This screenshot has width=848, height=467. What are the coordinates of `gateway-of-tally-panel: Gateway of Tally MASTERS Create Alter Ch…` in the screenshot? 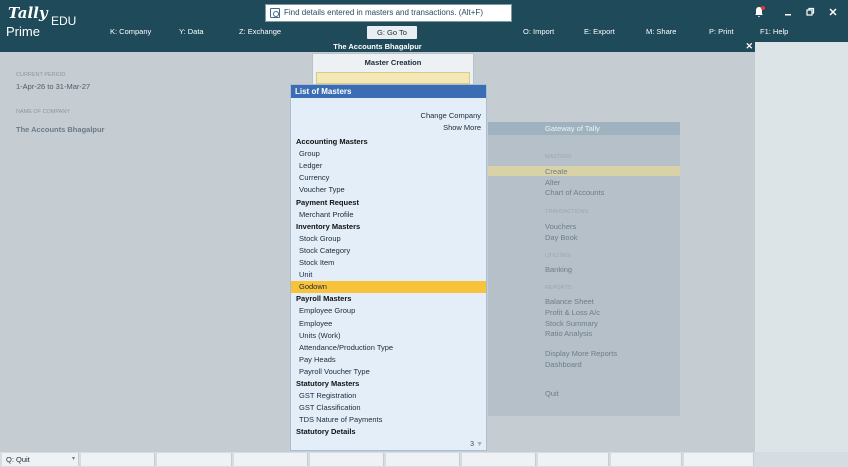 It's located at (584, 269).